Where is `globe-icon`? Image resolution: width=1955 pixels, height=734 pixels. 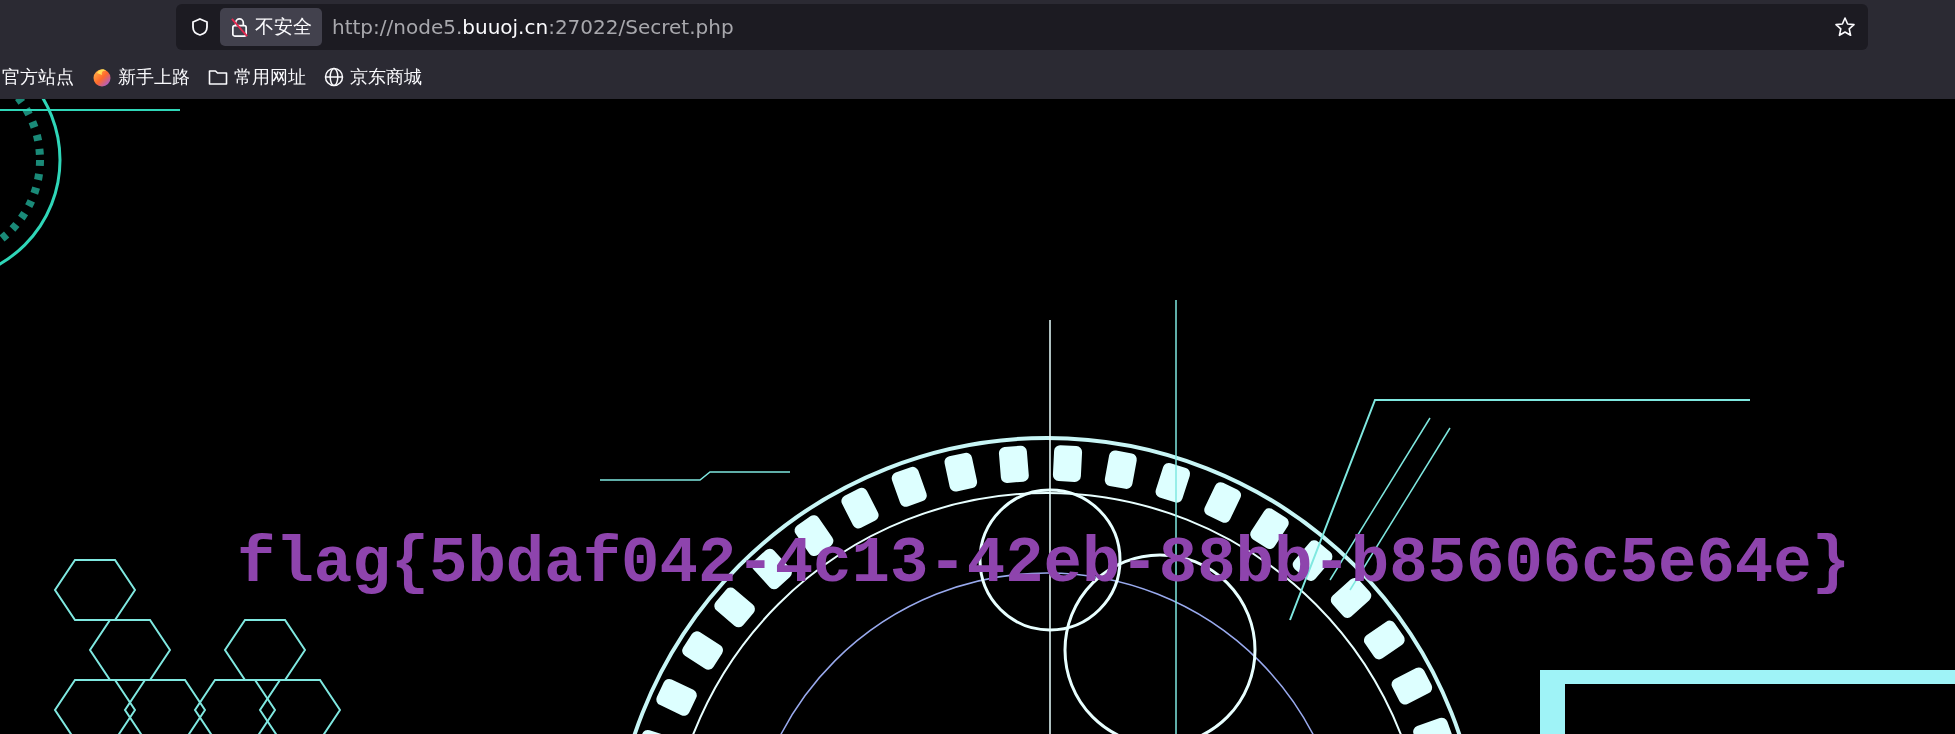
globe-icon is located at coordinates (334, 77).